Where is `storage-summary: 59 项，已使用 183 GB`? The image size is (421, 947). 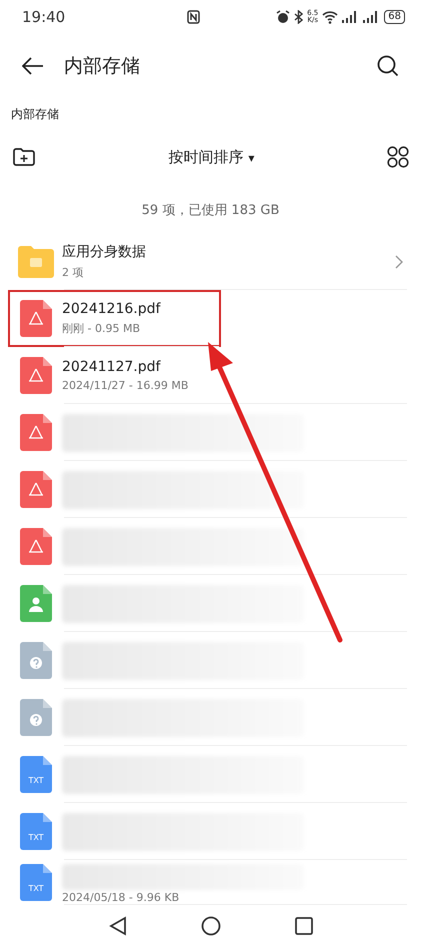 storage-summary: 59 项，已使用 183 GB is located at coordinates (210, 211).